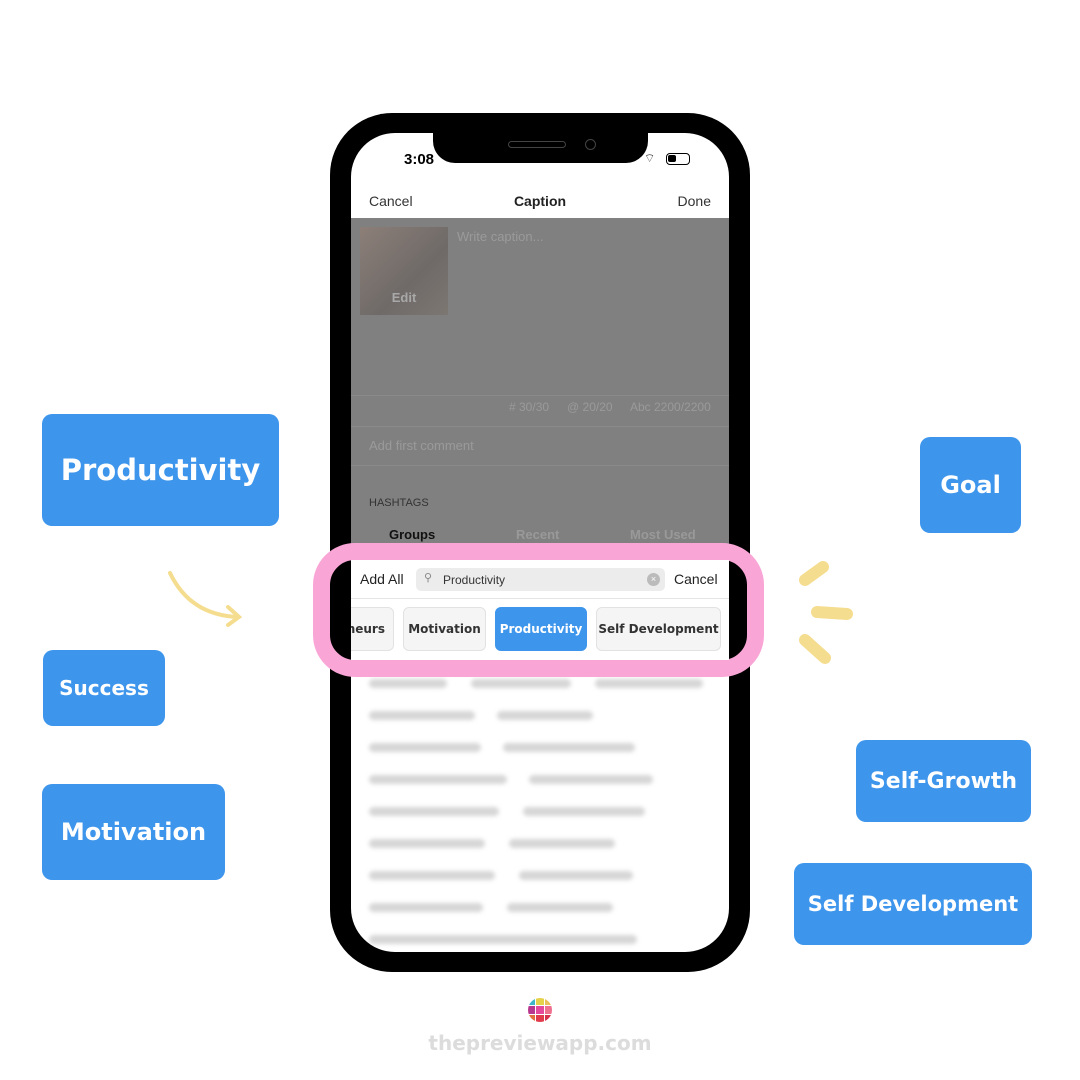 The height and width of the screenshot is (1080, 1080). What do you see at coordinates (421, 445) in the screenshot?
I see `first-comment-input: Add first comment` at bounding box center [421, 445].